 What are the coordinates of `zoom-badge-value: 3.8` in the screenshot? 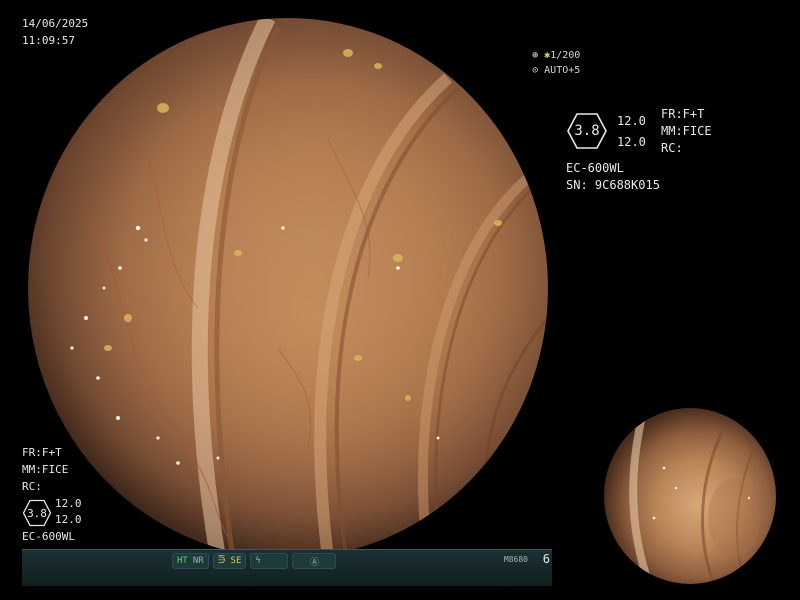 It's located at (587, 131).